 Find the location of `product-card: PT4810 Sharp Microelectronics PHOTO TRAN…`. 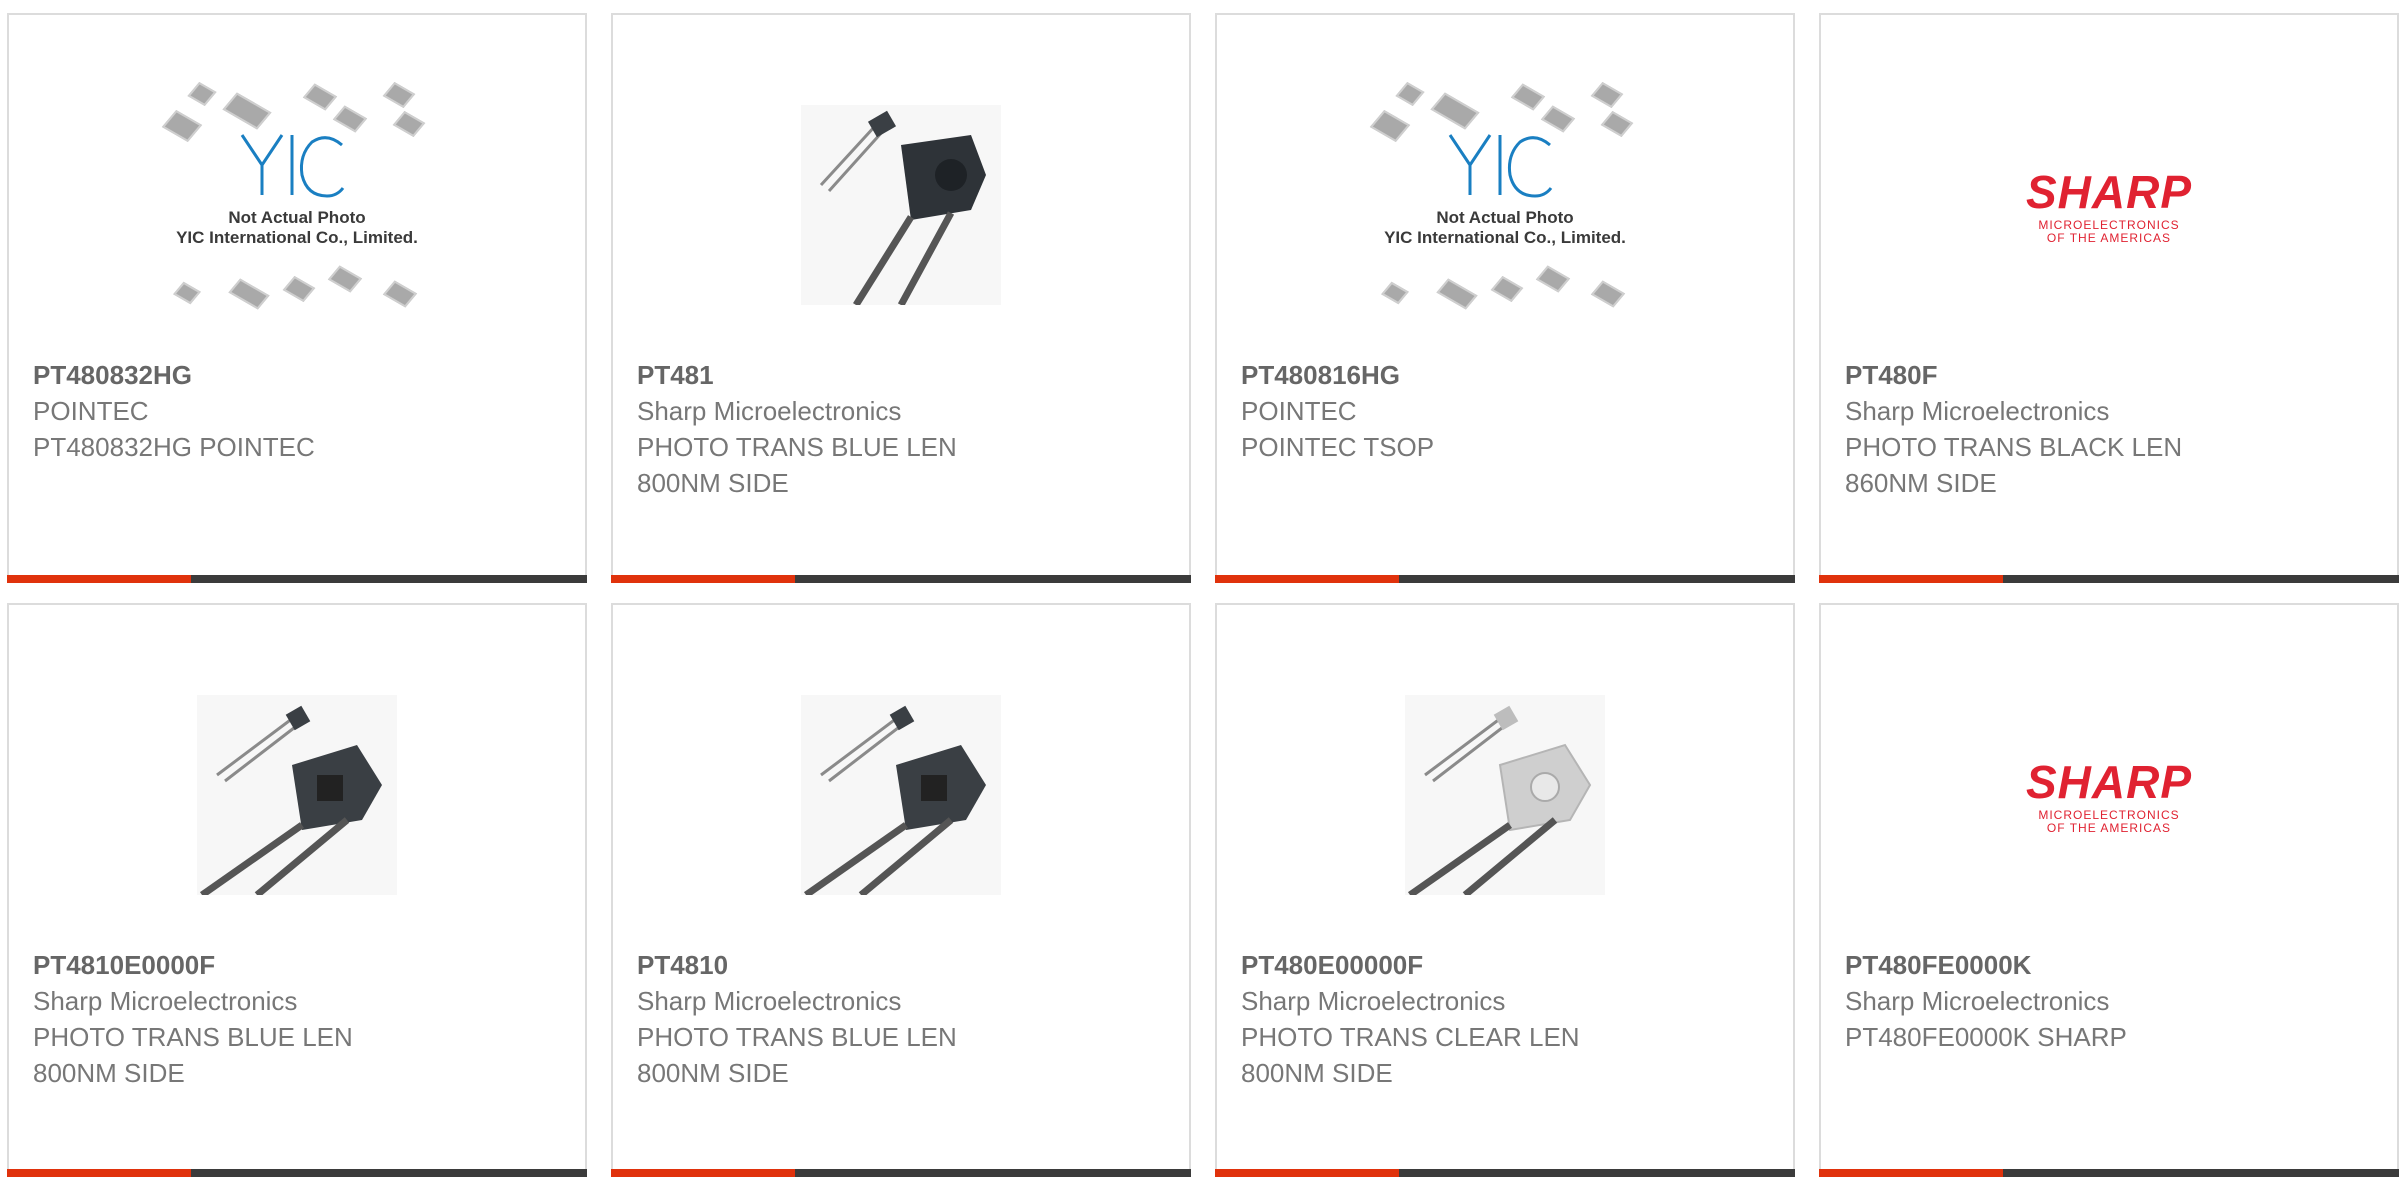

product-card: PT4810 Sharp Microelectronics PHOTO TRAN… is located at coordinates (901, 890).